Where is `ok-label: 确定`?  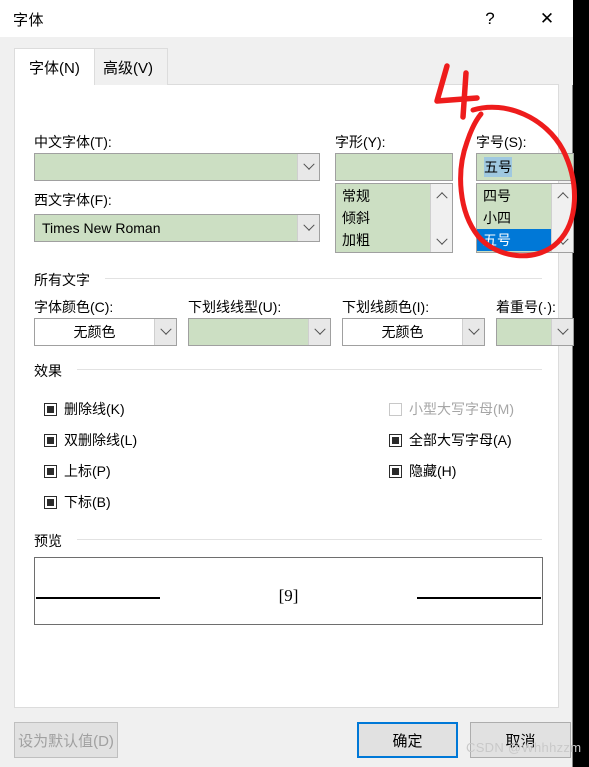
ok-label: 确定 is located at coordinates (407, 741).